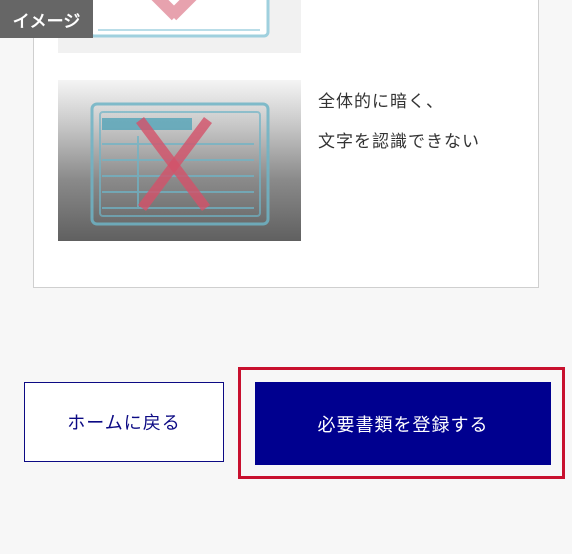 This screenshot has height=554, width=572. I want to click on example-caption-line: 文字を認識できない, so click(399, 142).